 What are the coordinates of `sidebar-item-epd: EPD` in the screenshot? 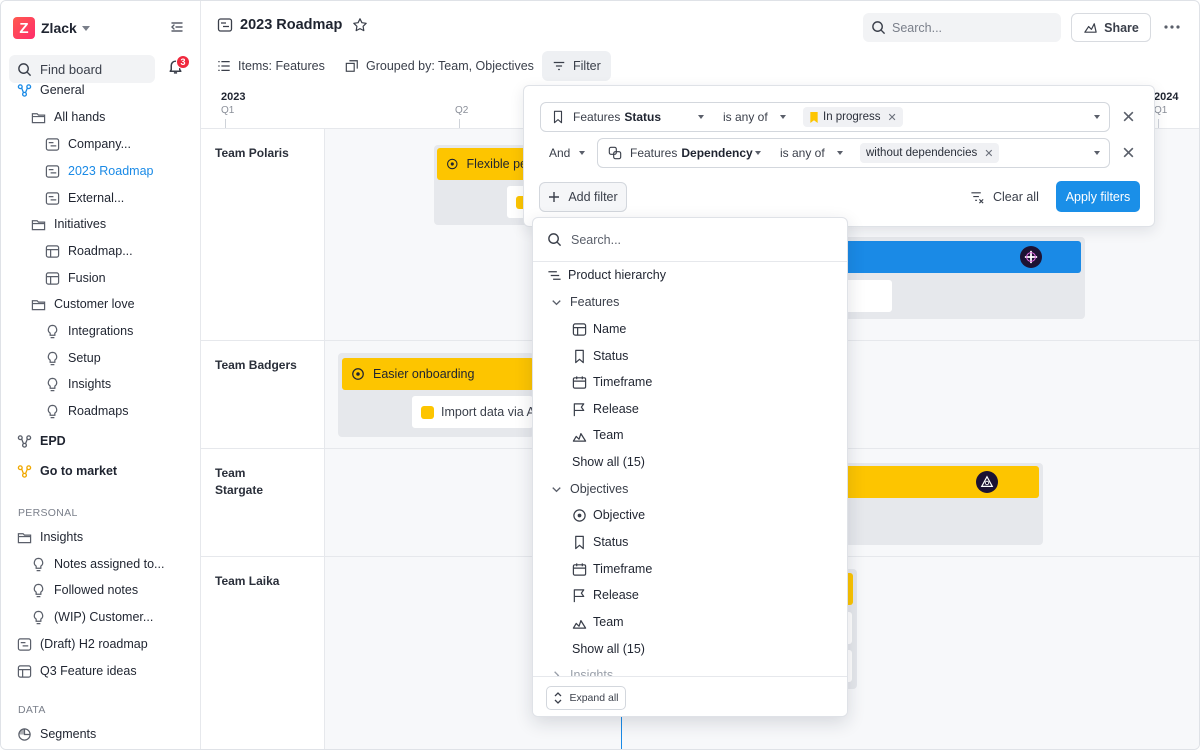 It's located at (41, 441).